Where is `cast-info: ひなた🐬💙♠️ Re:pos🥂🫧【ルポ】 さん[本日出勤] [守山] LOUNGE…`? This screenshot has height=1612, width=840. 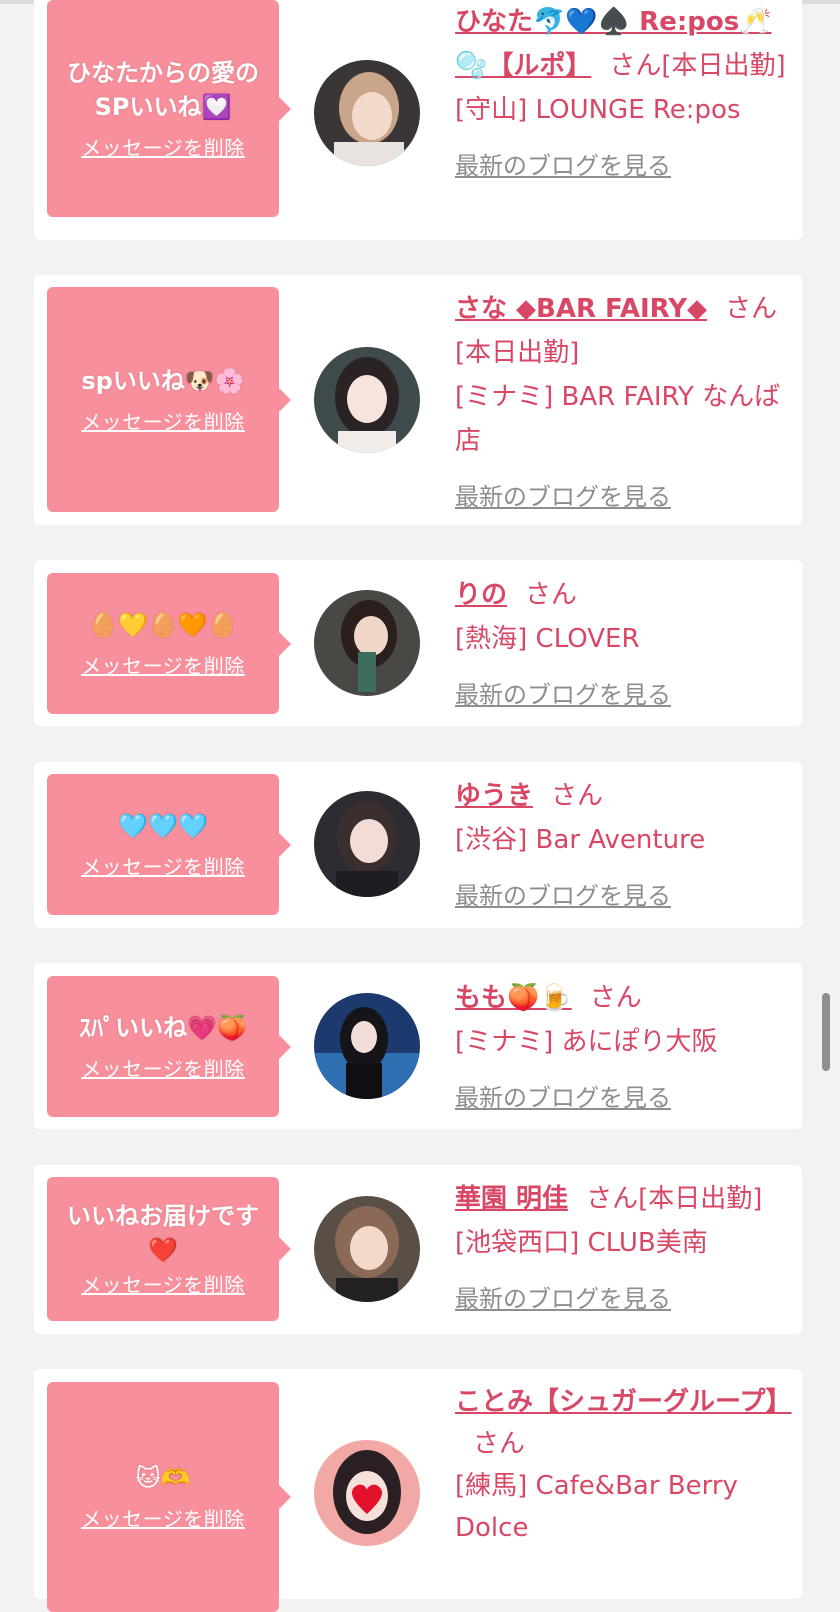 cast-info: ひなた🐬💙♠️ Re:pos🥂🫧【ルポ】 さん[本日出勤] [守山] LOUNGE… is located at coordinates (622, 94).